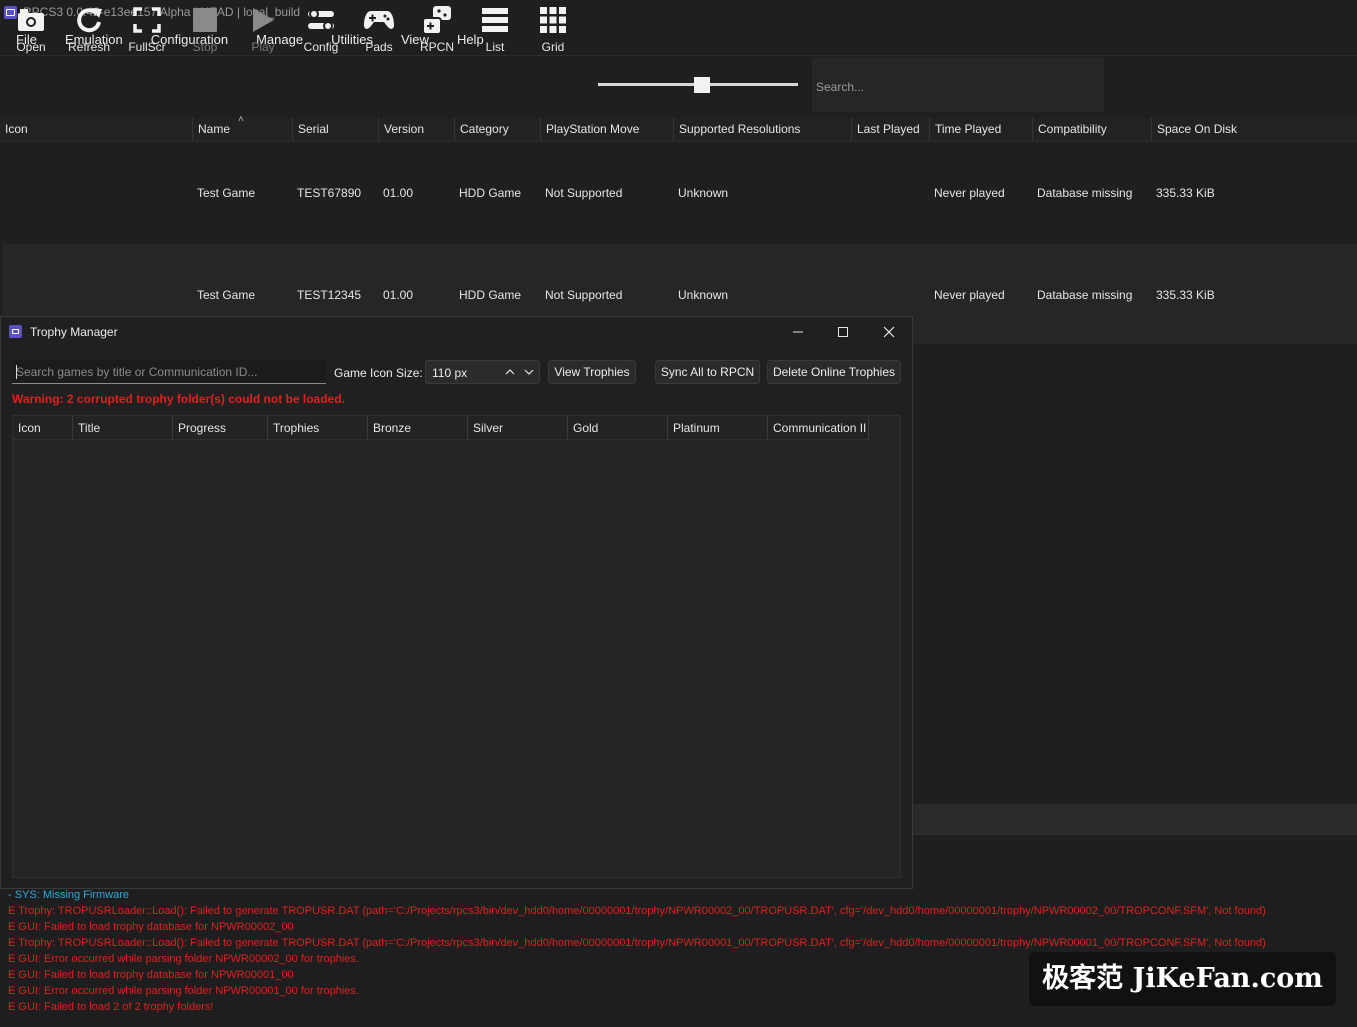 Image resolution: width=1357 pixels, height=1027 pixels. What do you see at coordinates (336, 129) in the screenshot?
I see `column-serial: Serial` at bounding box center [336, 129].